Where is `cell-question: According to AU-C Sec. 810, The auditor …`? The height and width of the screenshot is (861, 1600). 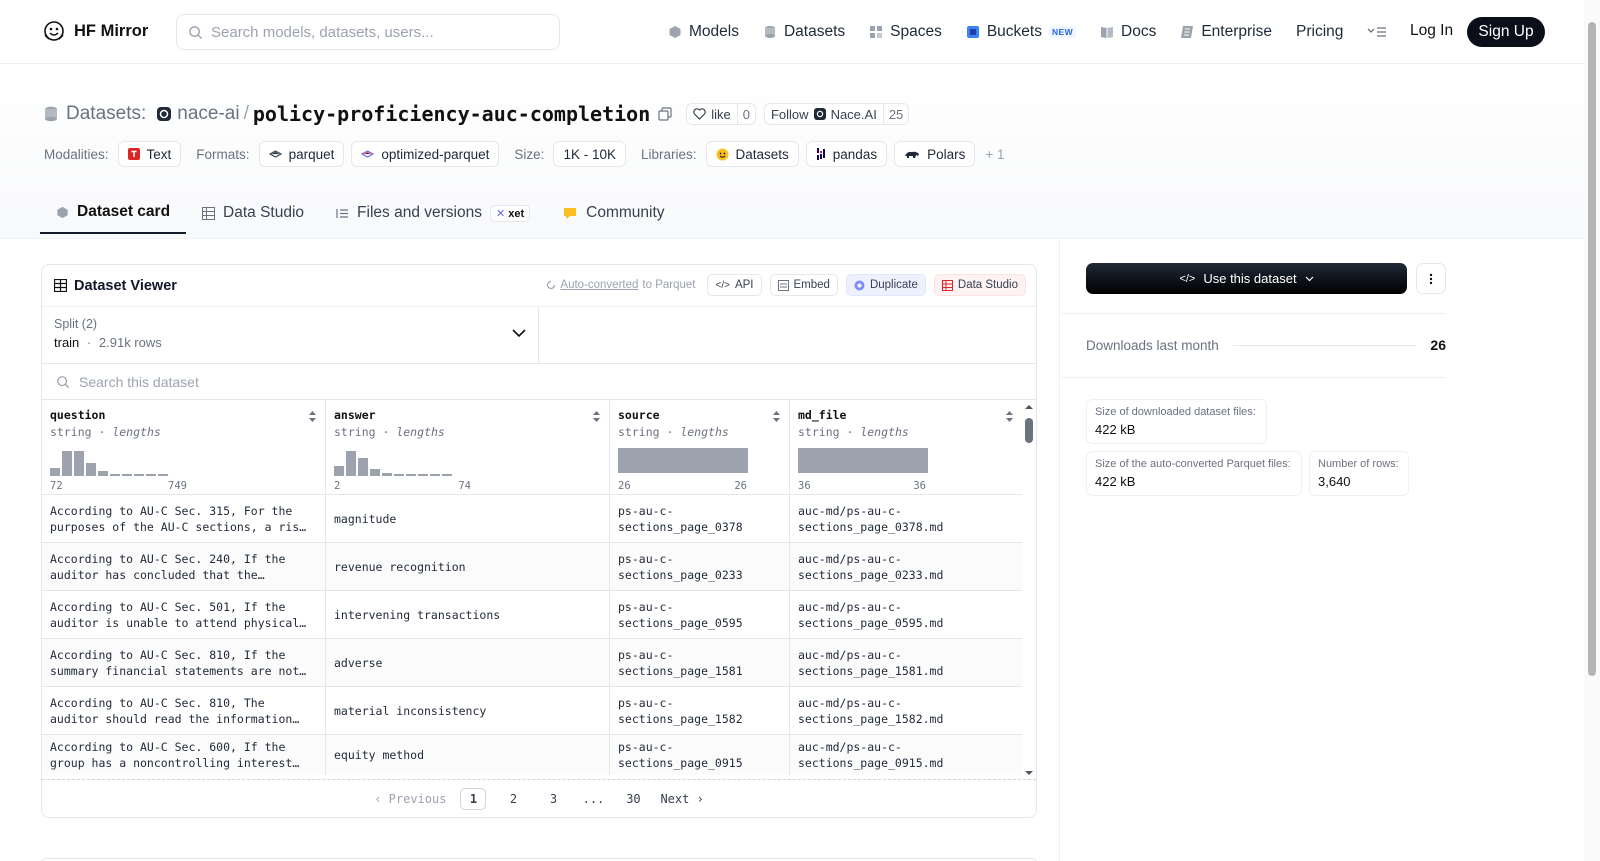
cell-question: According to AU-C Sec. 810, The auditor … is located at coordinates (184, 710).